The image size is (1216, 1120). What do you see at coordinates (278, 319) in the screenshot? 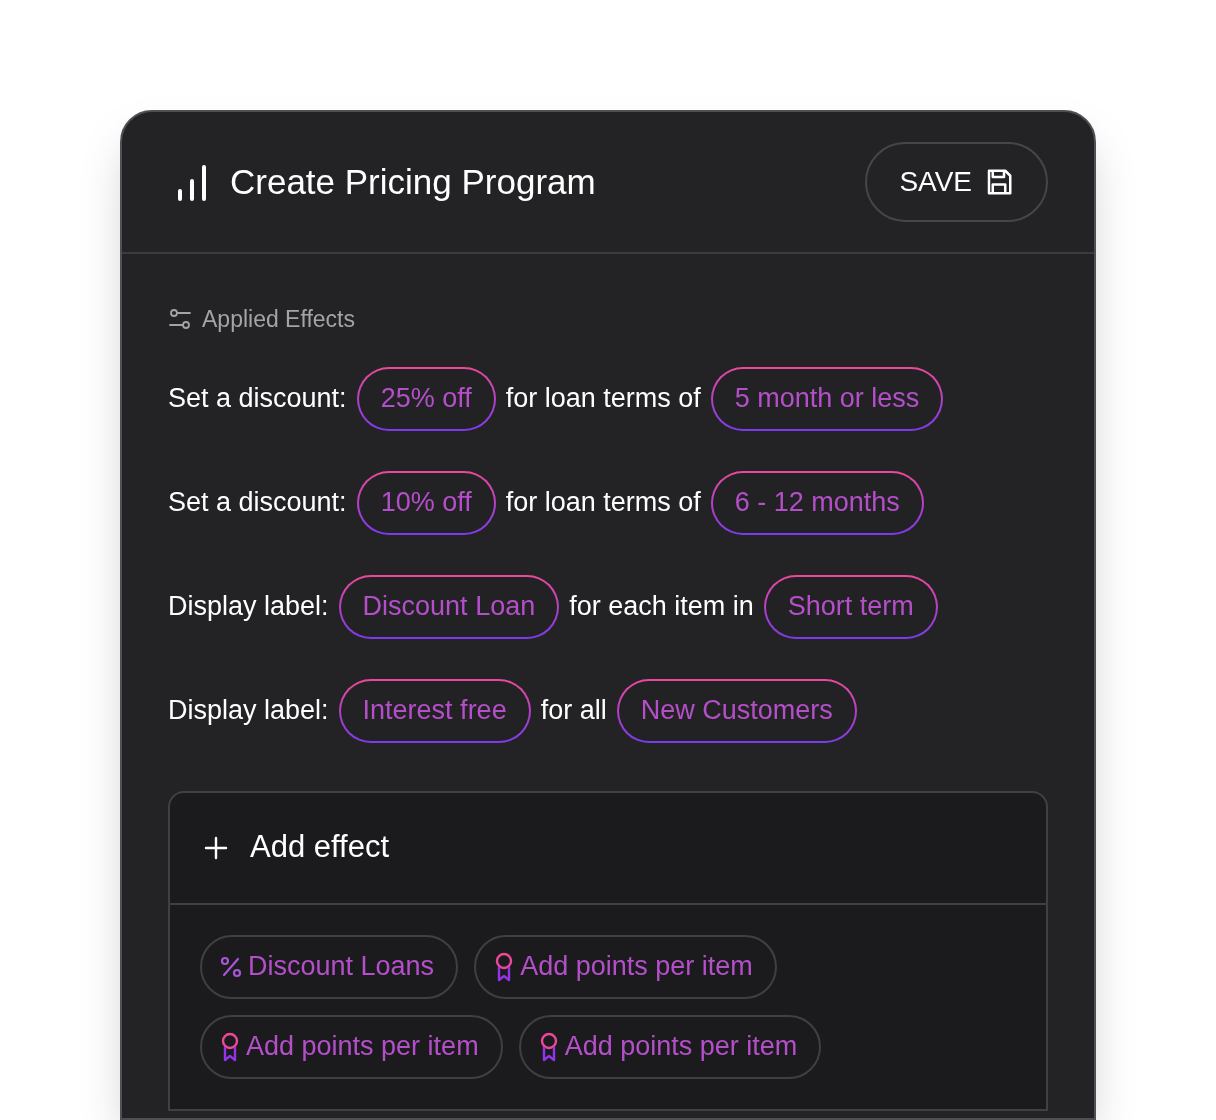
I see `section-label: Applied Effects` at bounding box center [278, 319].